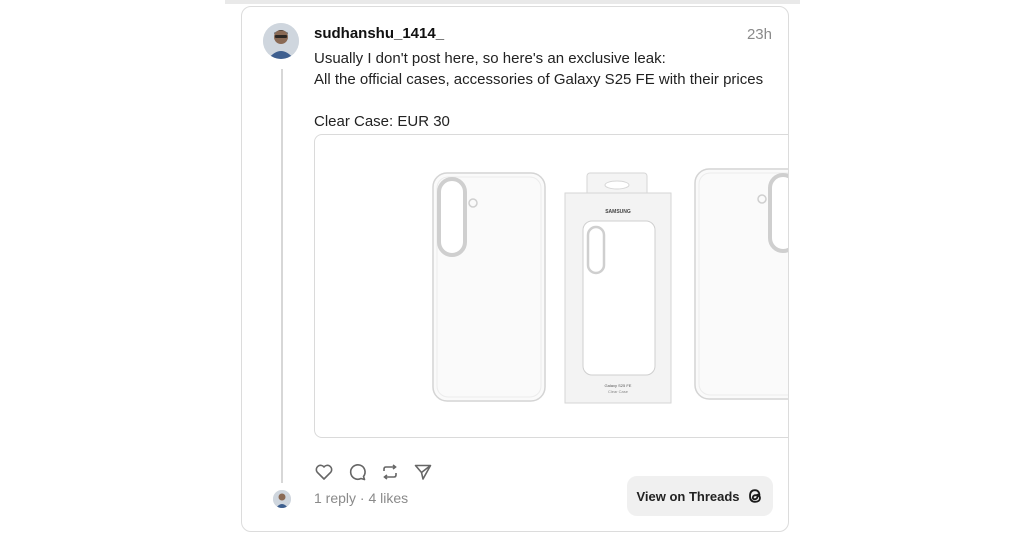 The image size is (1024, 538). Describe the element at coordinates (618, 385) in the screenshot. I see `box-model-text: Galaxy S25 FE` at that location.